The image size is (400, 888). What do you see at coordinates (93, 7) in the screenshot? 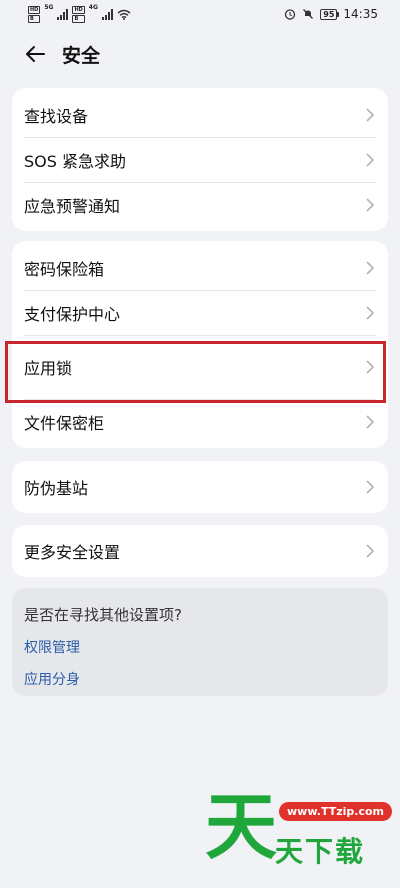
I see `network-4g-label: 4G` at bounding box center [93, 7].